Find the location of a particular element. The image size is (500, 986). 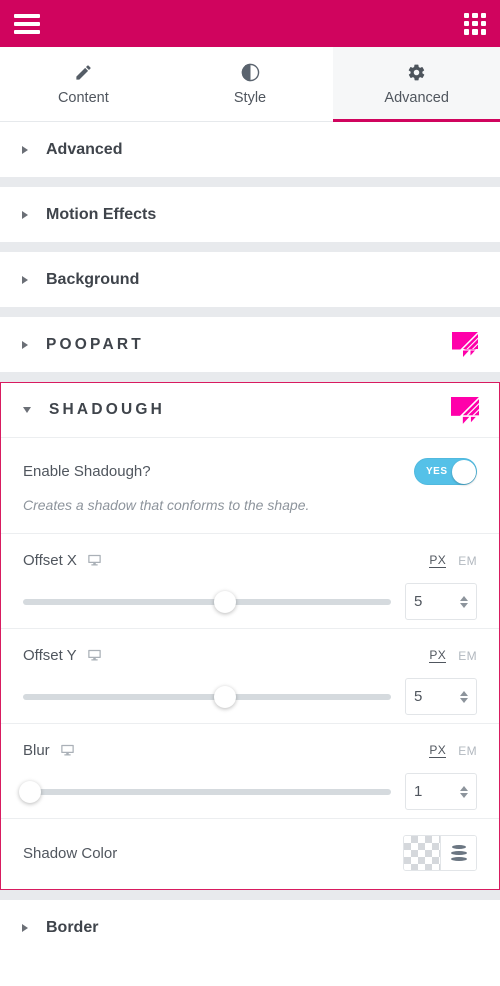

offset-x-number-input: 5 is located at coordinates (441, 601).